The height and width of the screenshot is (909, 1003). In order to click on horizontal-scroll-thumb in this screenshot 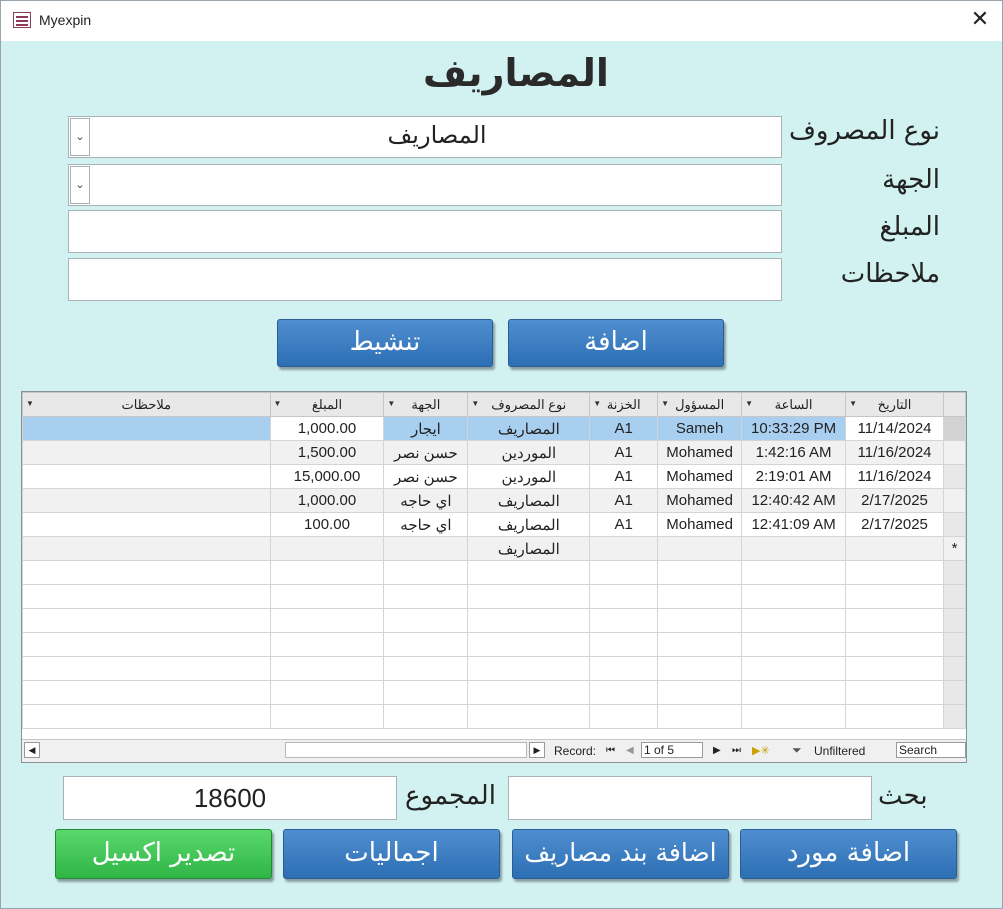, I will do `click(406, 750)`.